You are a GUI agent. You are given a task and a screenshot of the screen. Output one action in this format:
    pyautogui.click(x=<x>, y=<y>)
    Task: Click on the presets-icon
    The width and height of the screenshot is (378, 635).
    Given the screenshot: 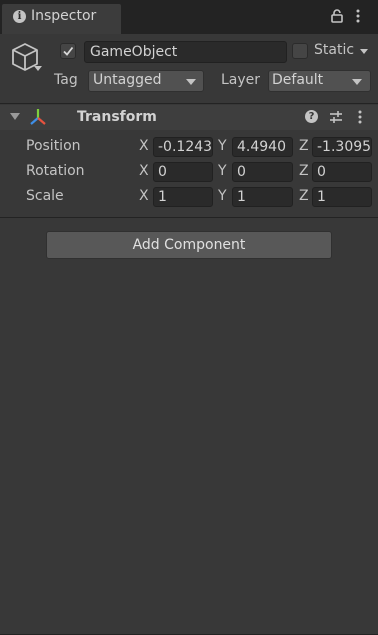 What is the action you would take?
    pyautogui.click(x=336, y=117)
    